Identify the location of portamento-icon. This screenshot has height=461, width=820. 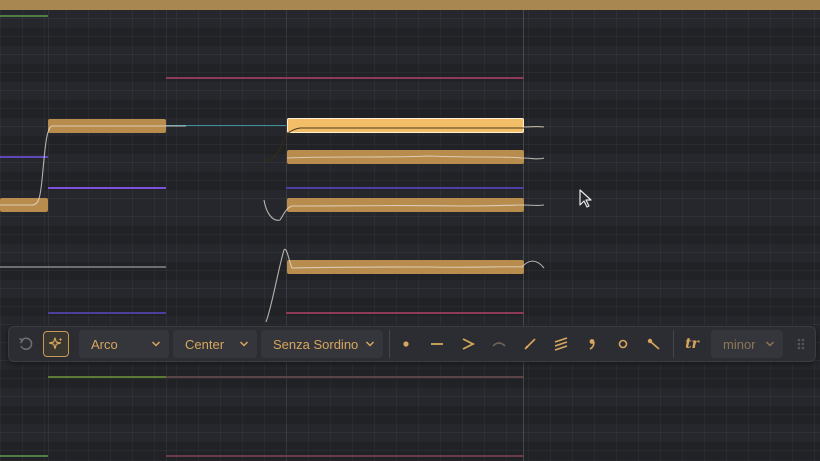
(653, 344).